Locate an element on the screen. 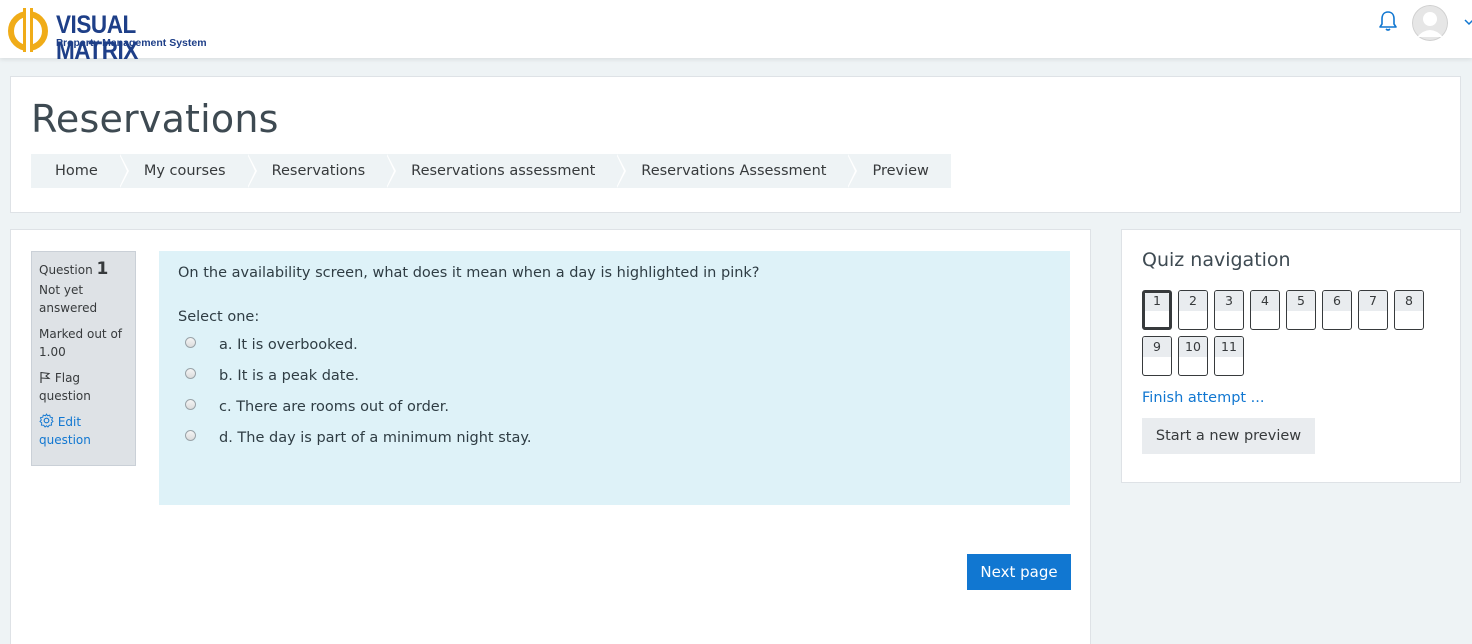  logo-subtitle: Property Management System is located at coordinates (131, 43).